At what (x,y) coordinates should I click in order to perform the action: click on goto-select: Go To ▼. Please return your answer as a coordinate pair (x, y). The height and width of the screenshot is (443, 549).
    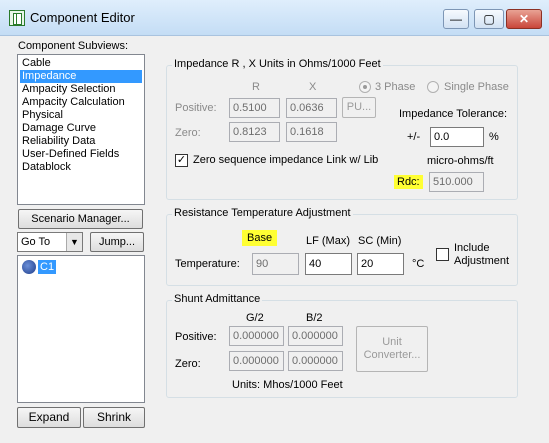
    Looking at the image, I should click on (50, 242).